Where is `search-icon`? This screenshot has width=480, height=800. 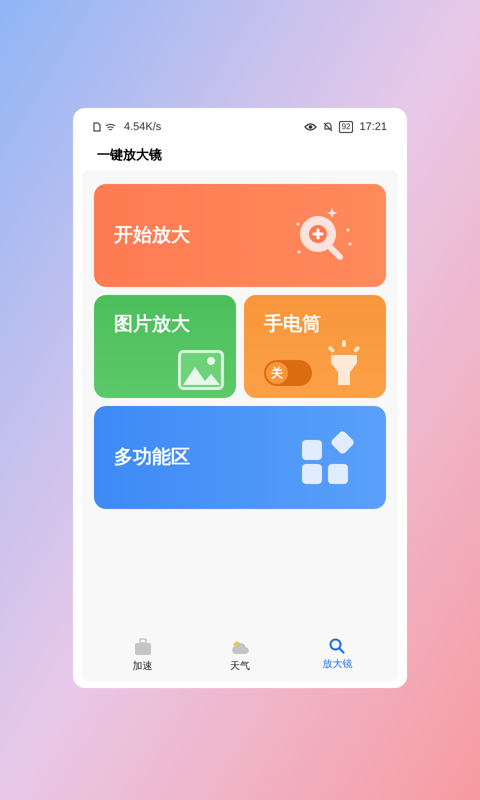
search-icon is located at coordinates (337, 646).